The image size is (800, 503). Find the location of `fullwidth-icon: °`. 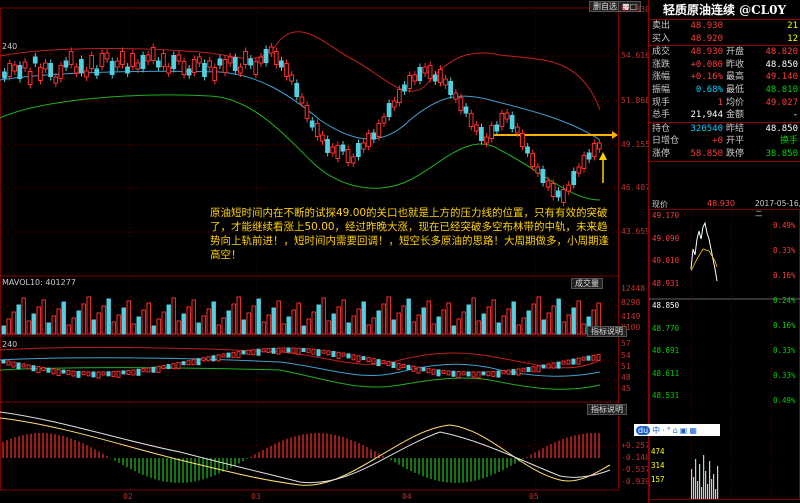

fullwidth-icon: ° is located at coordinates (669, 430).